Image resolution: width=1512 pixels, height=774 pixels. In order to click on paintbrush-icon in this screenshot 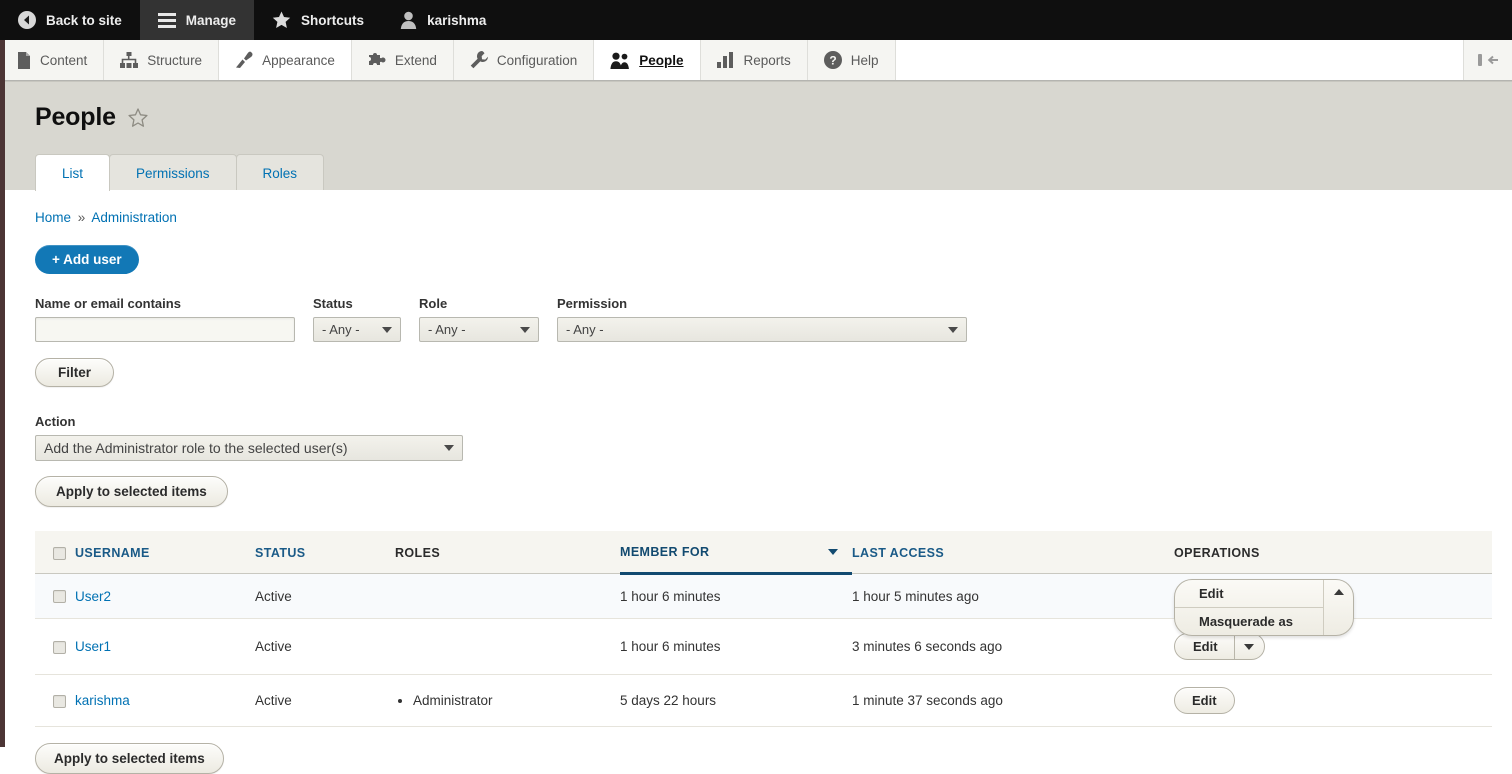, I will do `click(244, 60)`.